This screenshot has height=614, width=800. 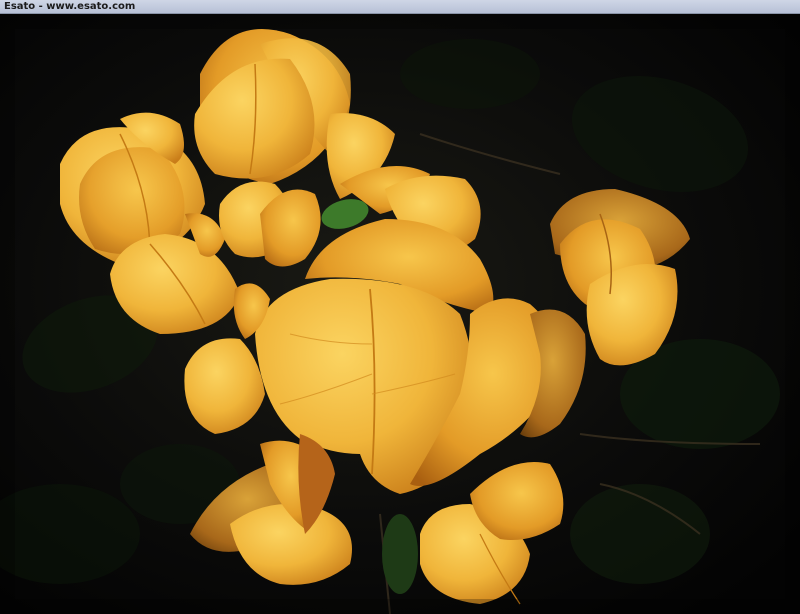 I want to click on window-title: Esato - www.esato.com, so click(x=70, y=6).